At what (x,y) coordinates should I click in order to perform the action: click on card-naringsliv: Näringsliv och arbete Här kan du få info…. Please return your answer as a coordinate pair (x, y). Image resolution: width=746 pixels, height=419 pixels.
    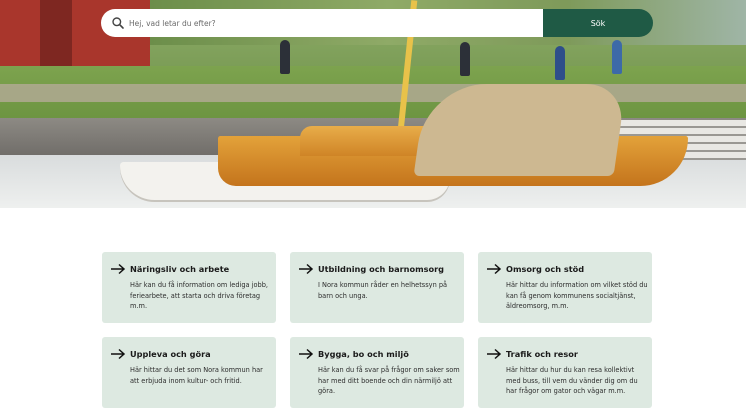
    Looking at the image, I should click on (189, 287).